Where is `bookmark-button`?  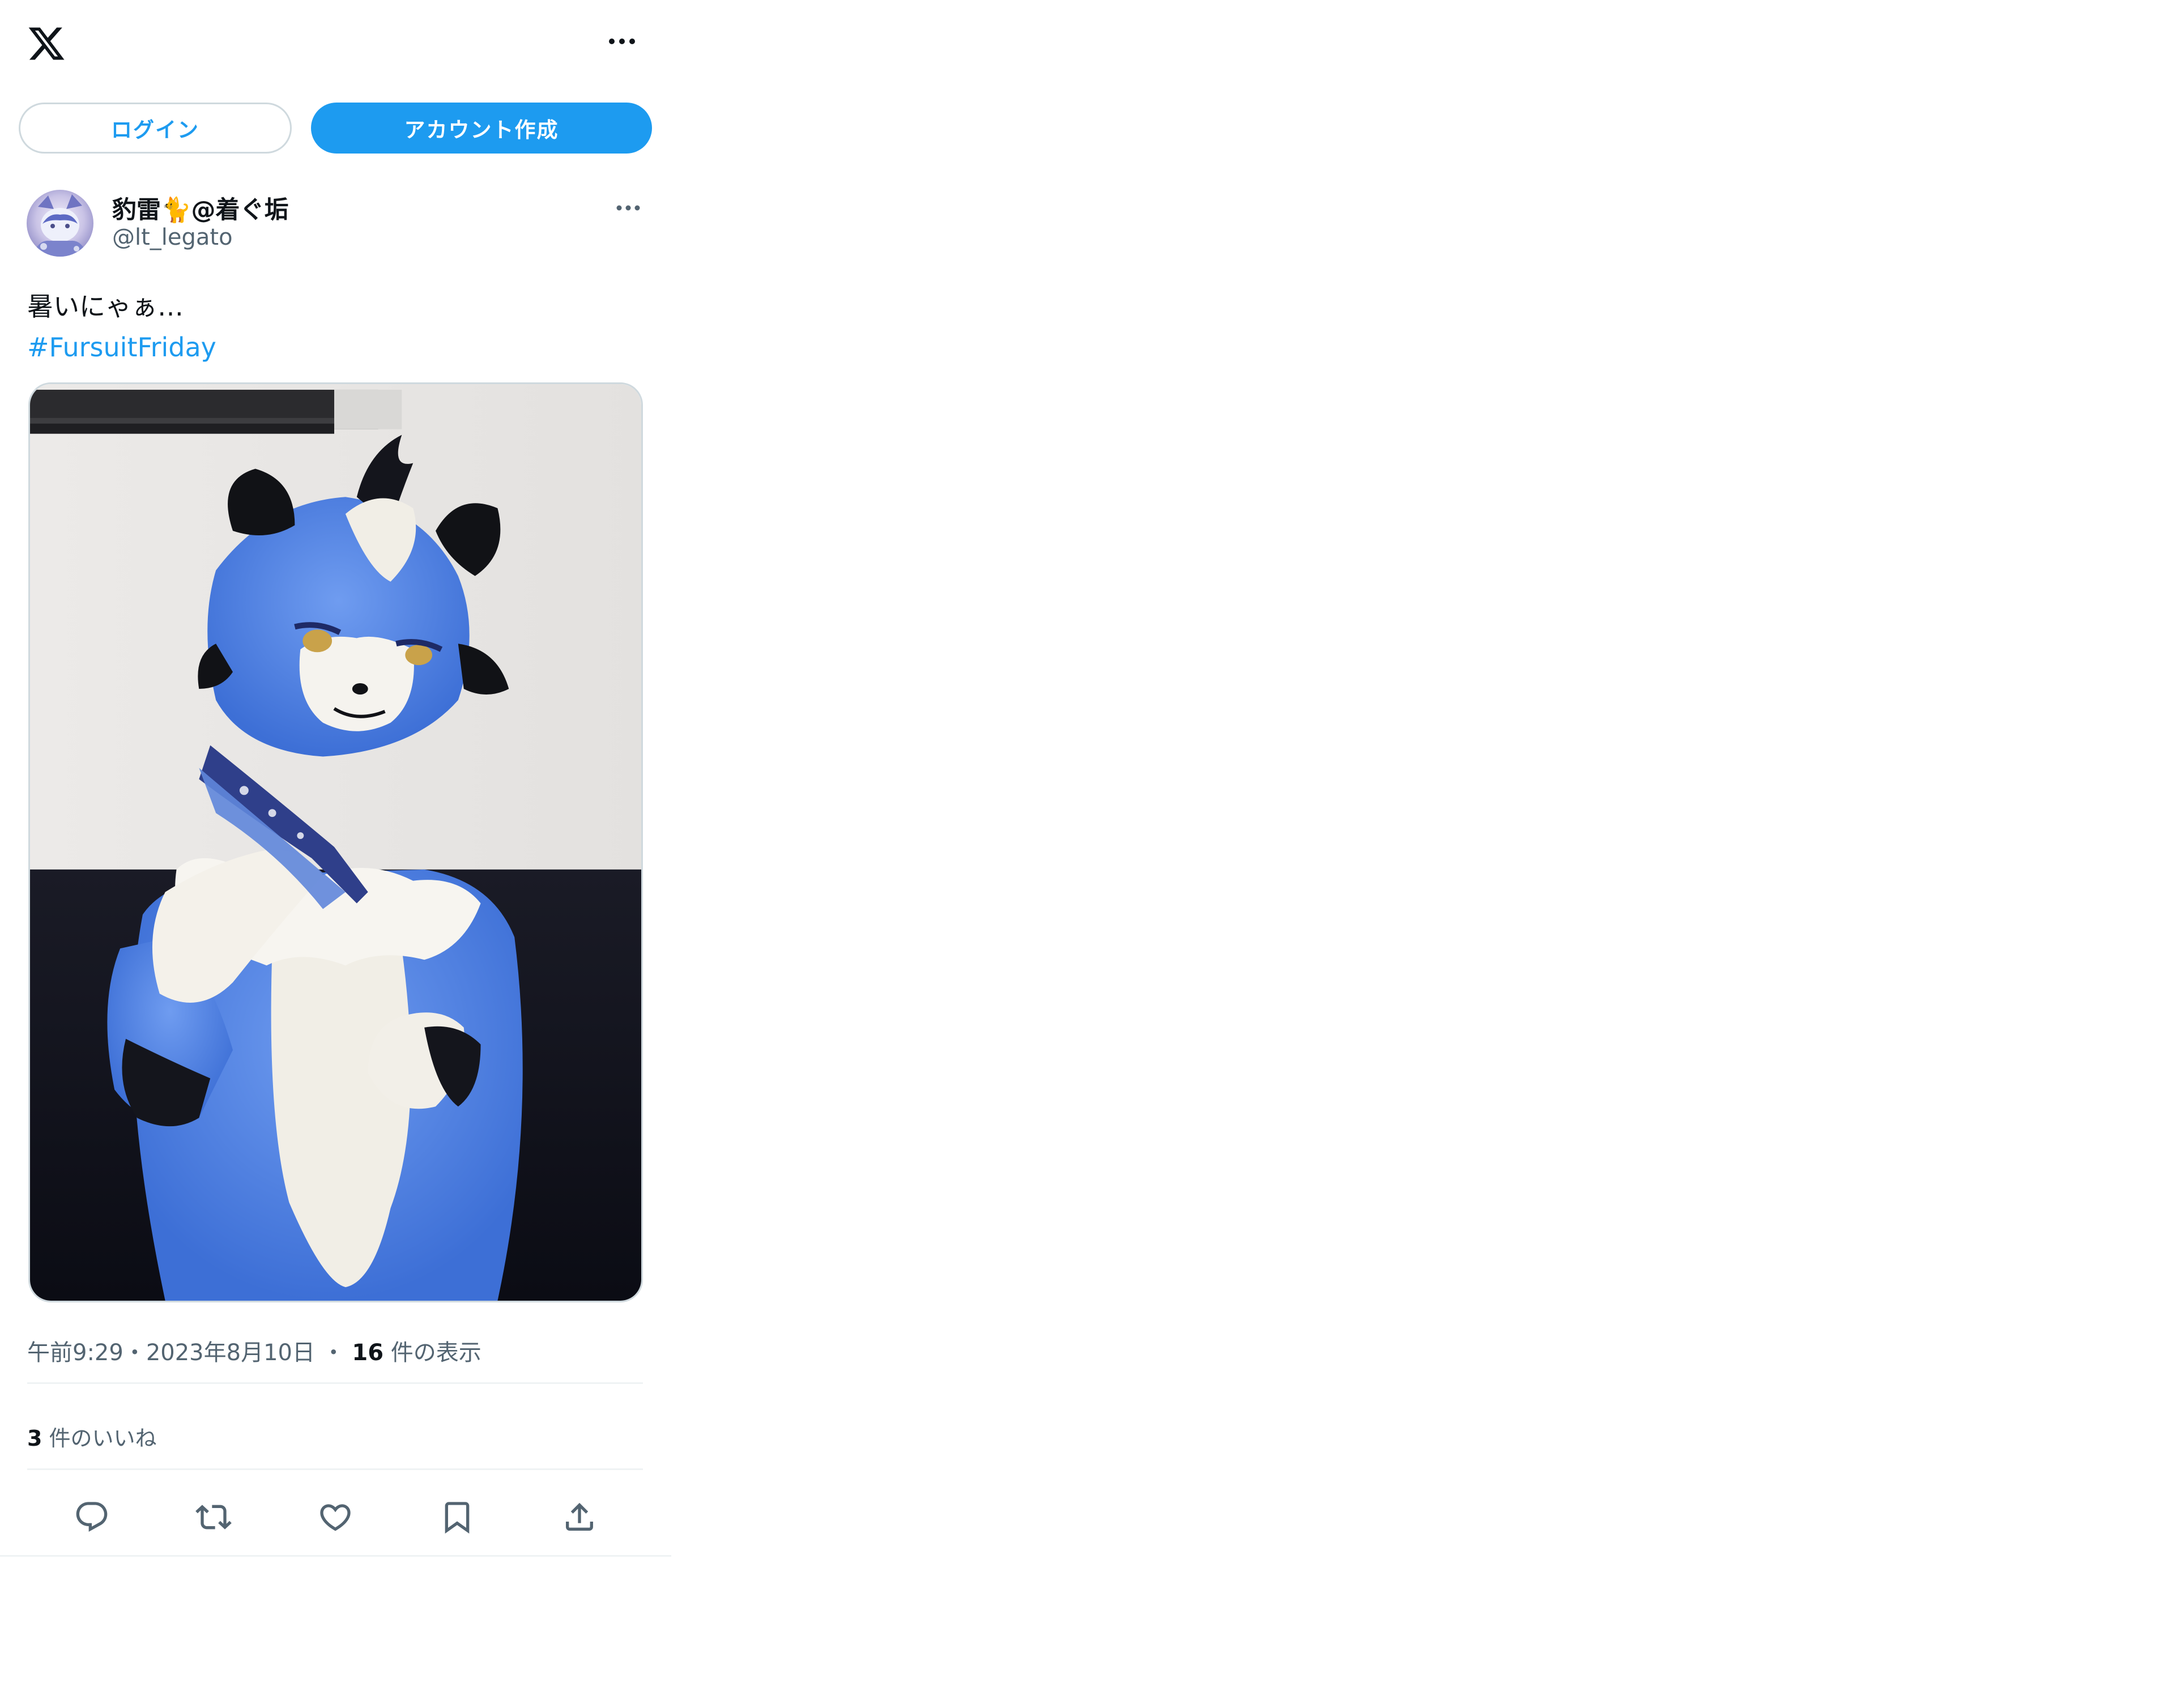 bookmark-button is located at coordinates (457, 1518).